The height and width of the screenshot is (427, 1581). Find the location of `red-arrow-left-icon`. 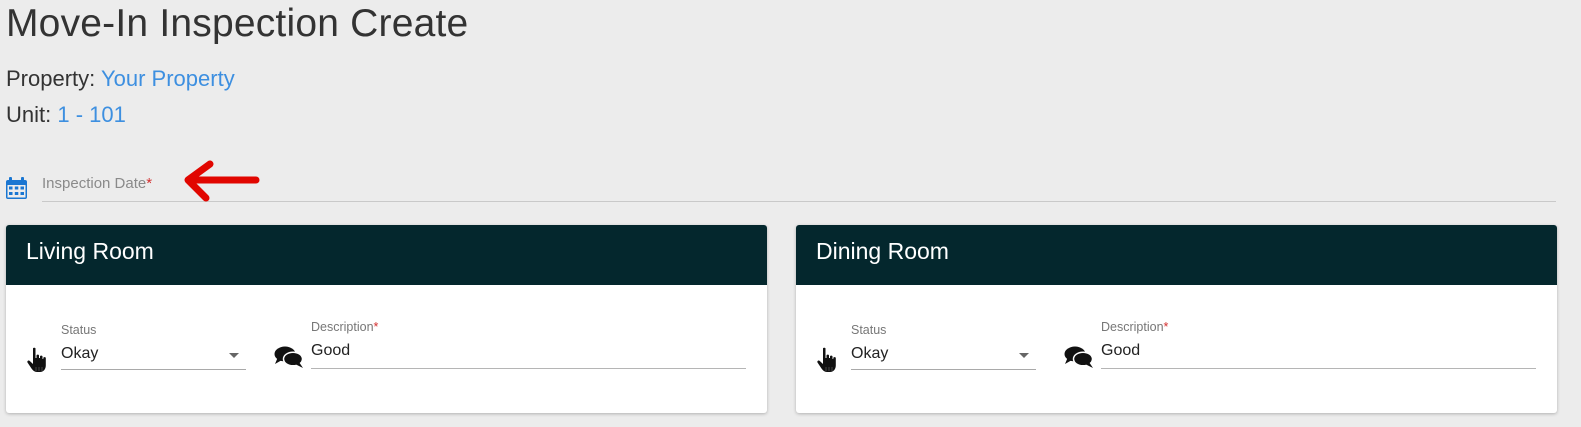

red-arrow-left-icon is located at coordinates (222, 181).